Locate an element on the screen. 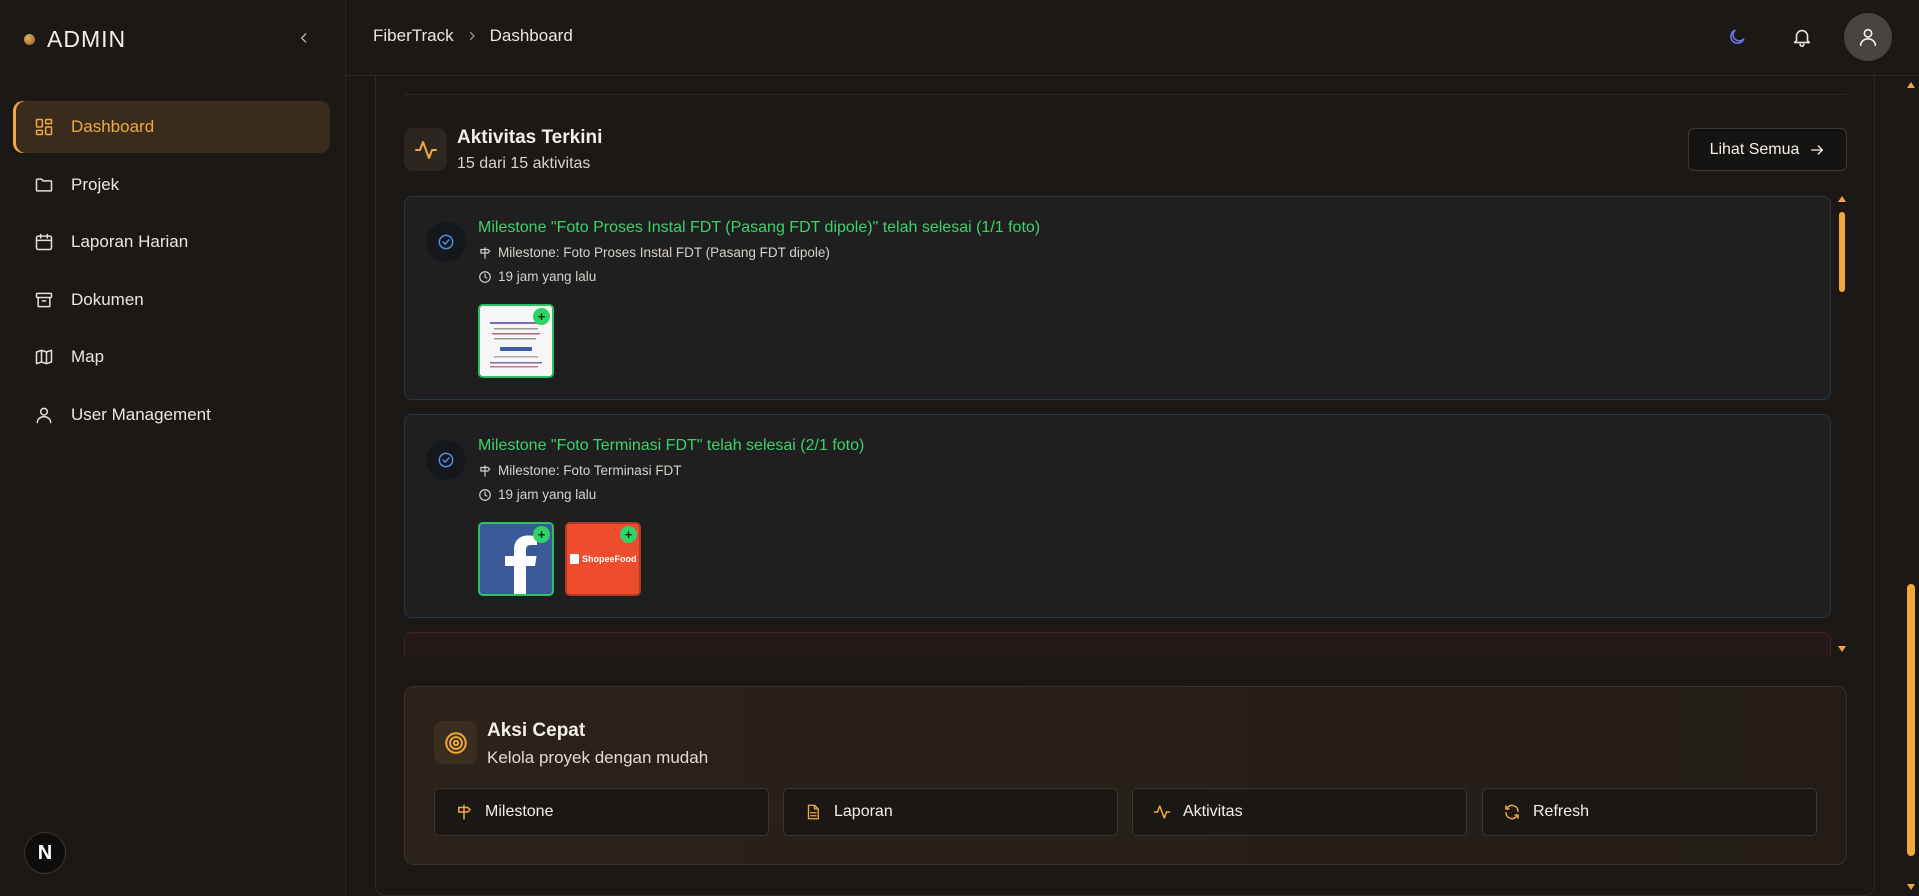  activity-milestone: Milestone: Foto Terminasi FDT is located at coordinates (580, 470).